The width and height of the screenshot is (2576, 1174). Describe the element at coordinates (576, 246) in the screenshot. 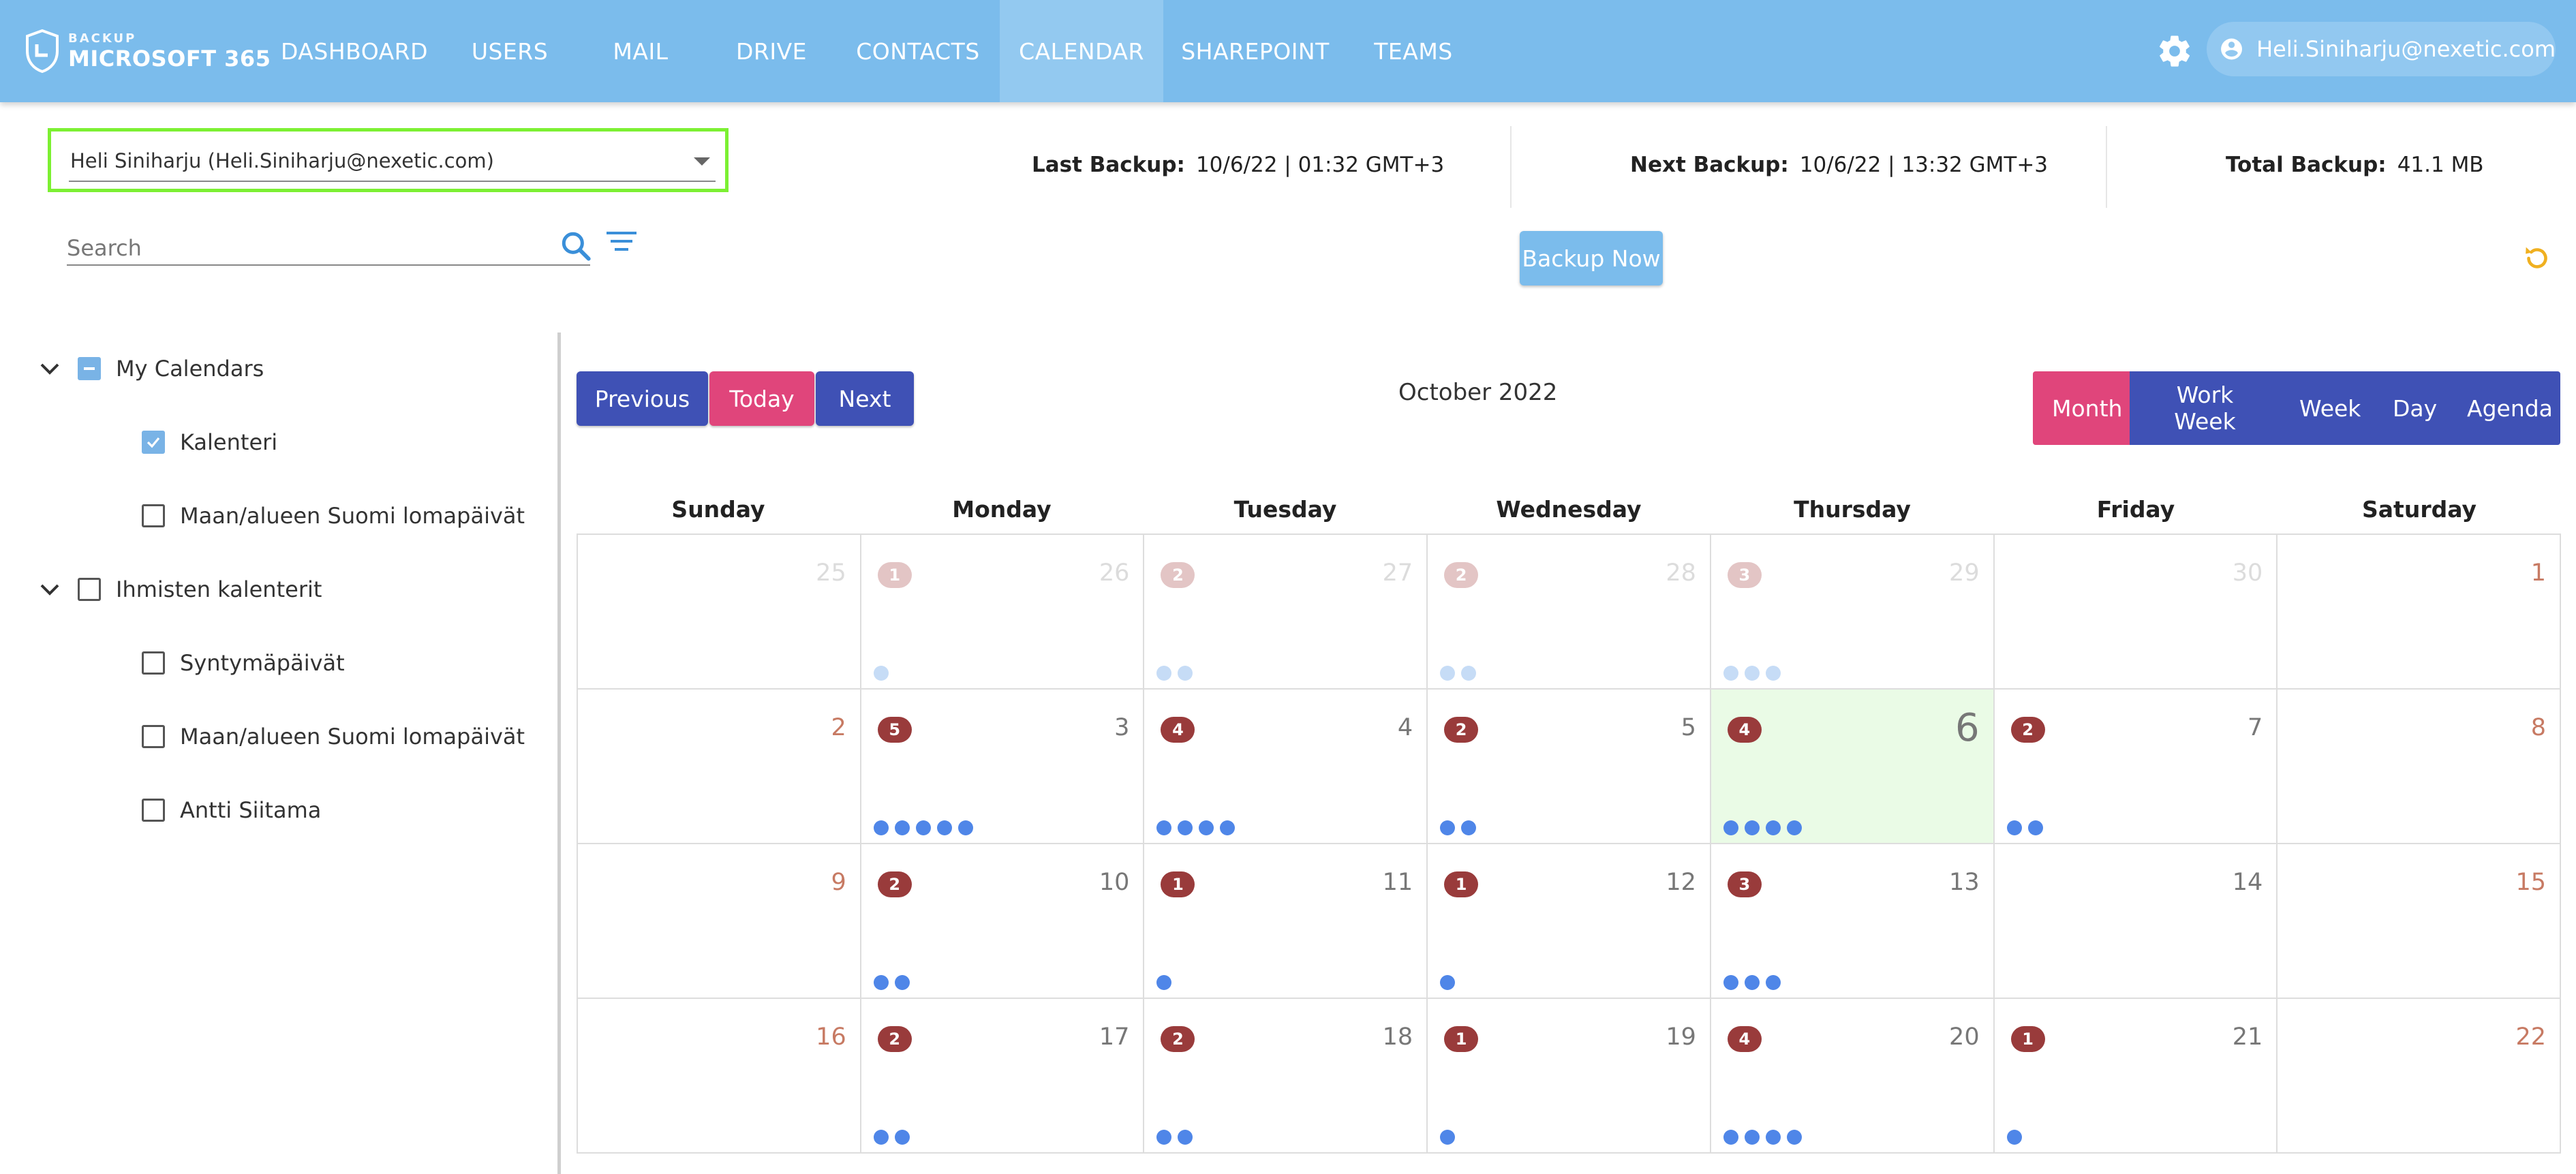

I see `search-icon` at that location.